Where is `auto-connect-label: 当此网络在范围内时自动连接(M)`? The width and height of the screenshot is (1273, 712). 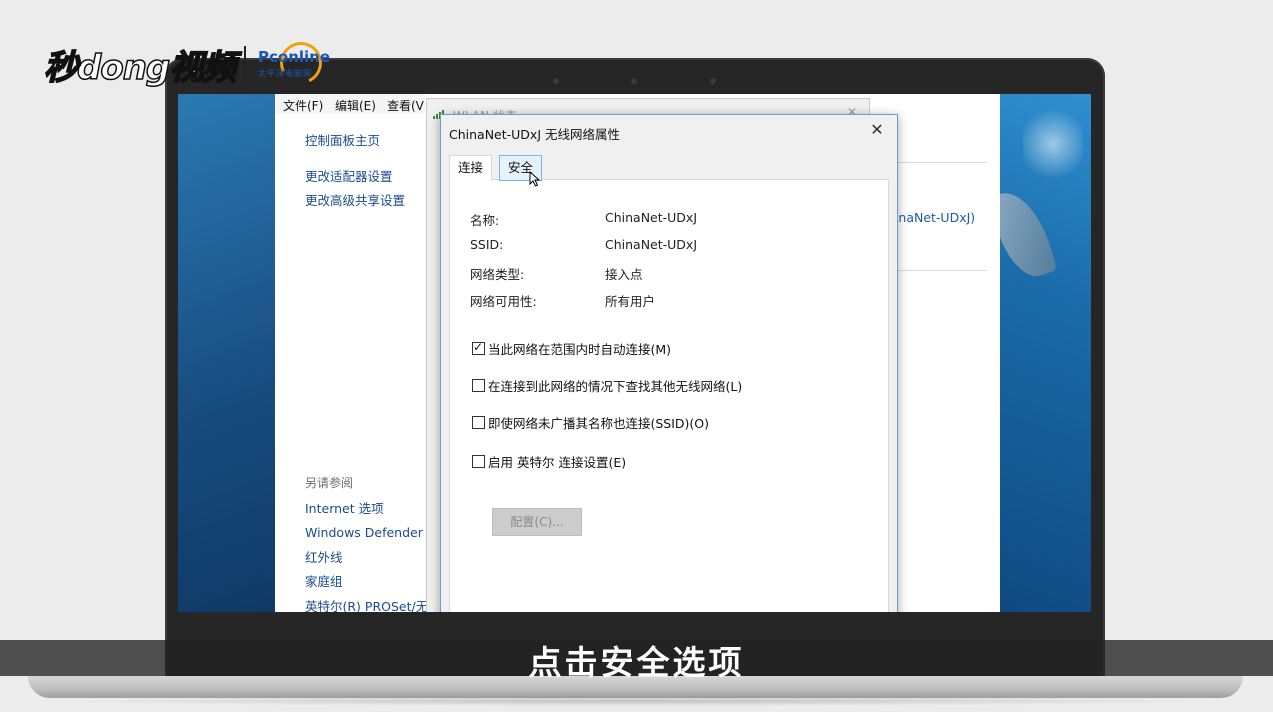 auto-connect-label: 当此网络在范围内时自动连接(M) is located at coordinates (579, 348).